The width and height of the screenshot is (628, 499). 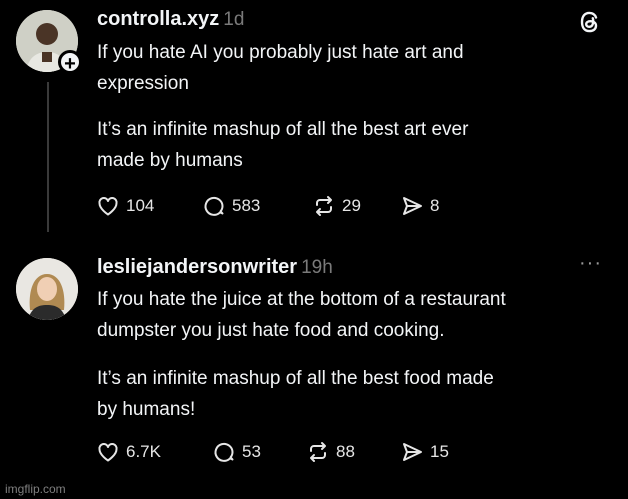 What do you see at coordinates (233, 19) in the screenshot?
I see `timestamp: 1d` at bounding box center [233, 19].